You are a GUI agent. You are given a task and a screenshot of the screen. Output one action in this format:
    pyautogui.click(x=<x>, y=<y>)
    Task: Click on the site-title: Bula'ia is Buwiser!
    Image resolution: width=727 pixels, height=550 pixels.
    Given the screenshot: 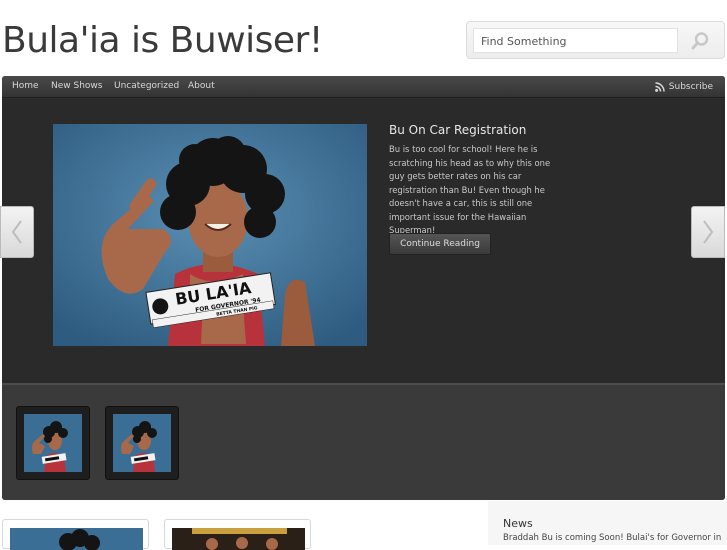 What is the action you would take?
    pyautogui.click(x=162, y=40)
    